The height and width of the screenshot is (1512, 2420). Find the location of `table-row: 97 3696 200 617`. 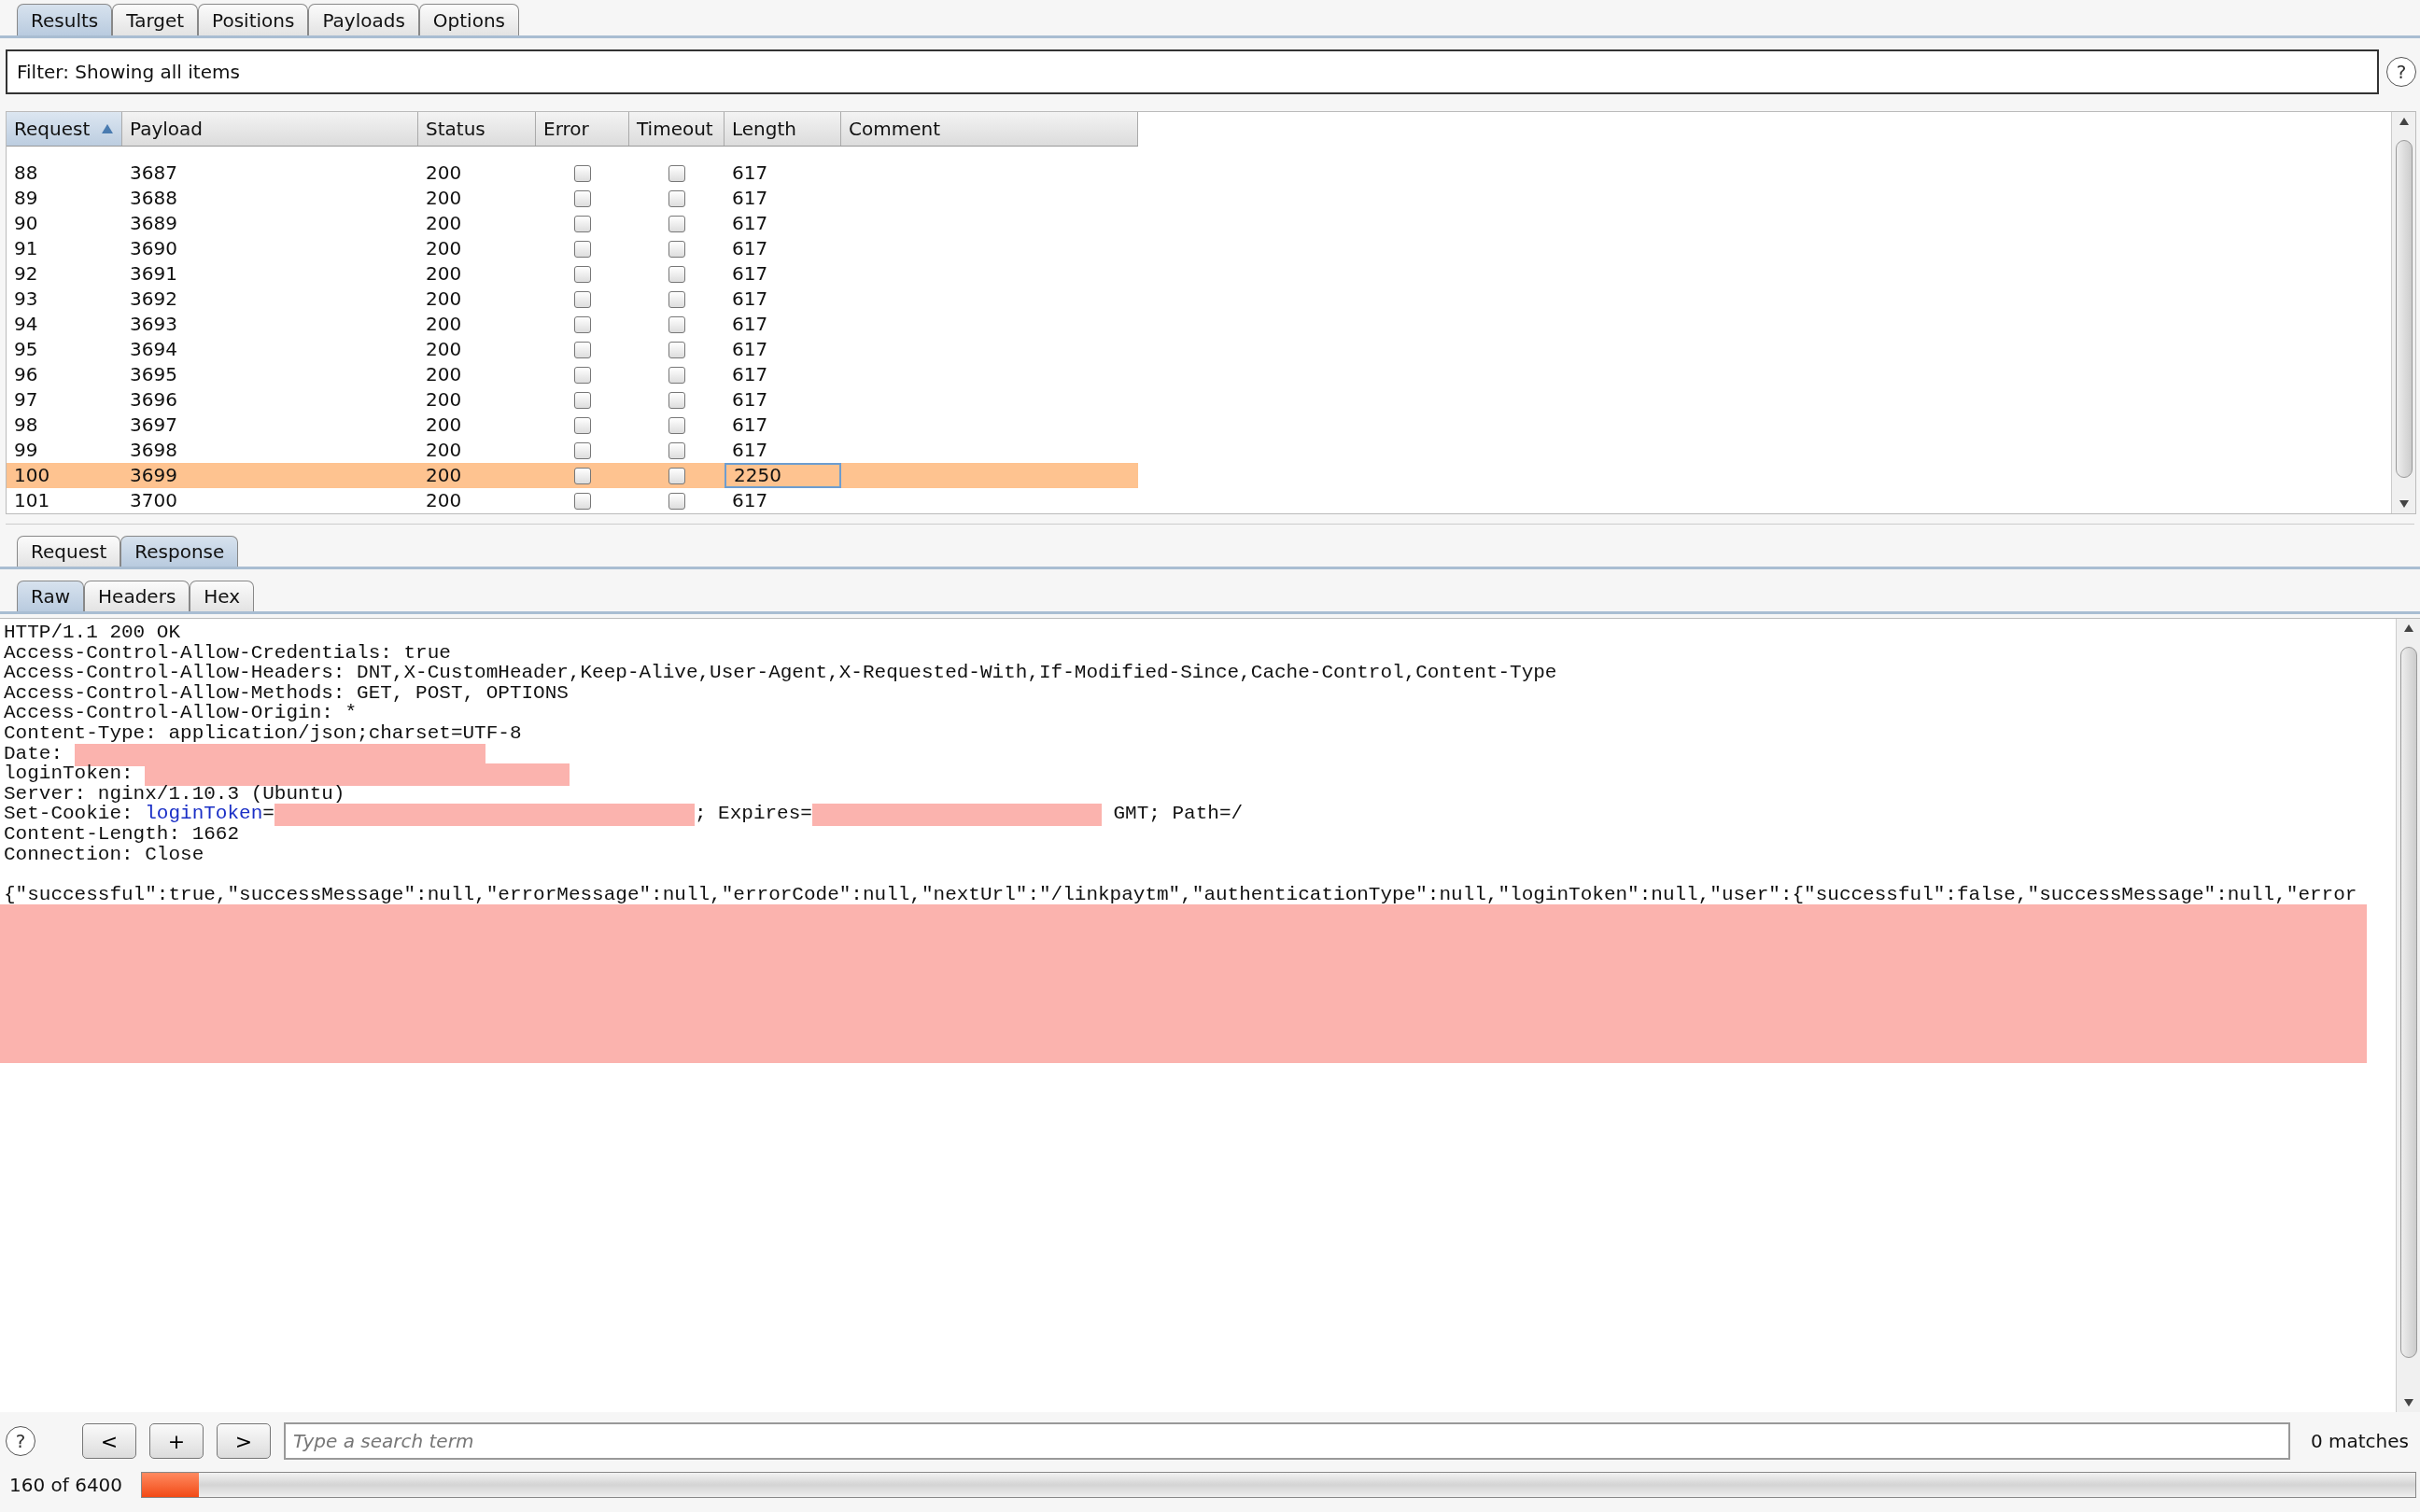

table-row: 97 3696 200 617 is located at coordinates (572, 400).